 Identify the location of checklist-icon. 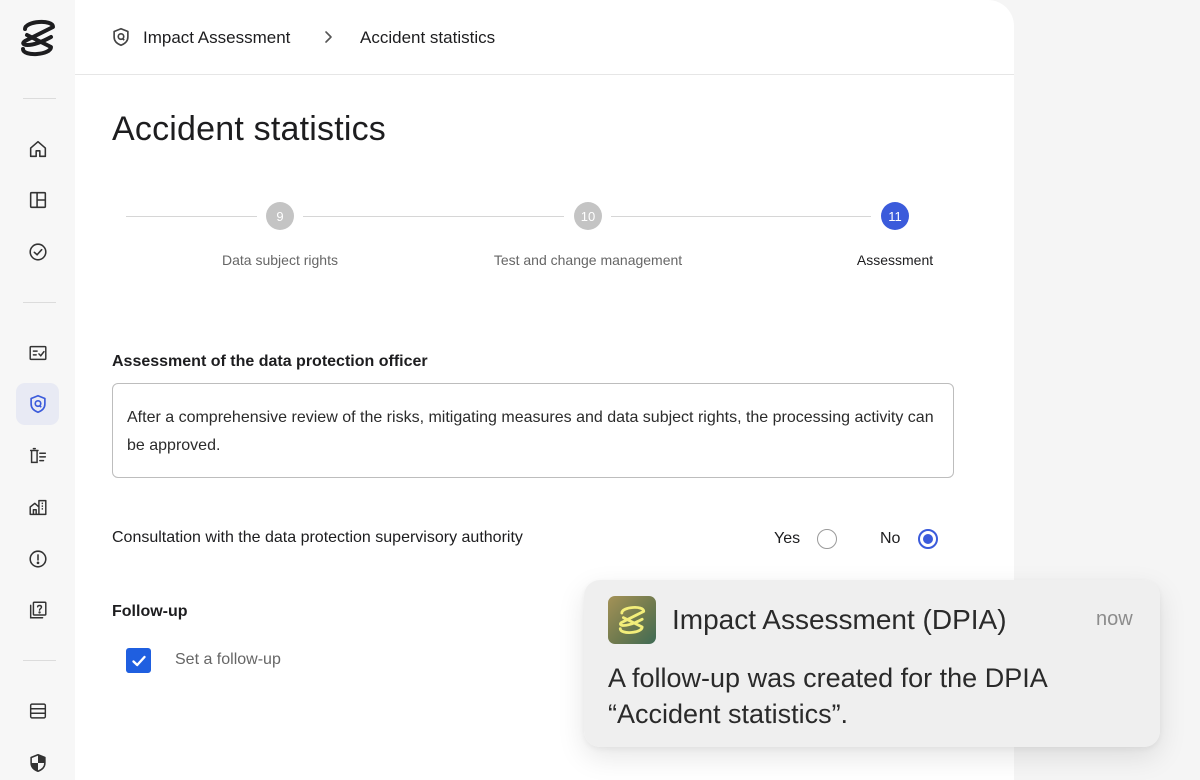
(37, 353).